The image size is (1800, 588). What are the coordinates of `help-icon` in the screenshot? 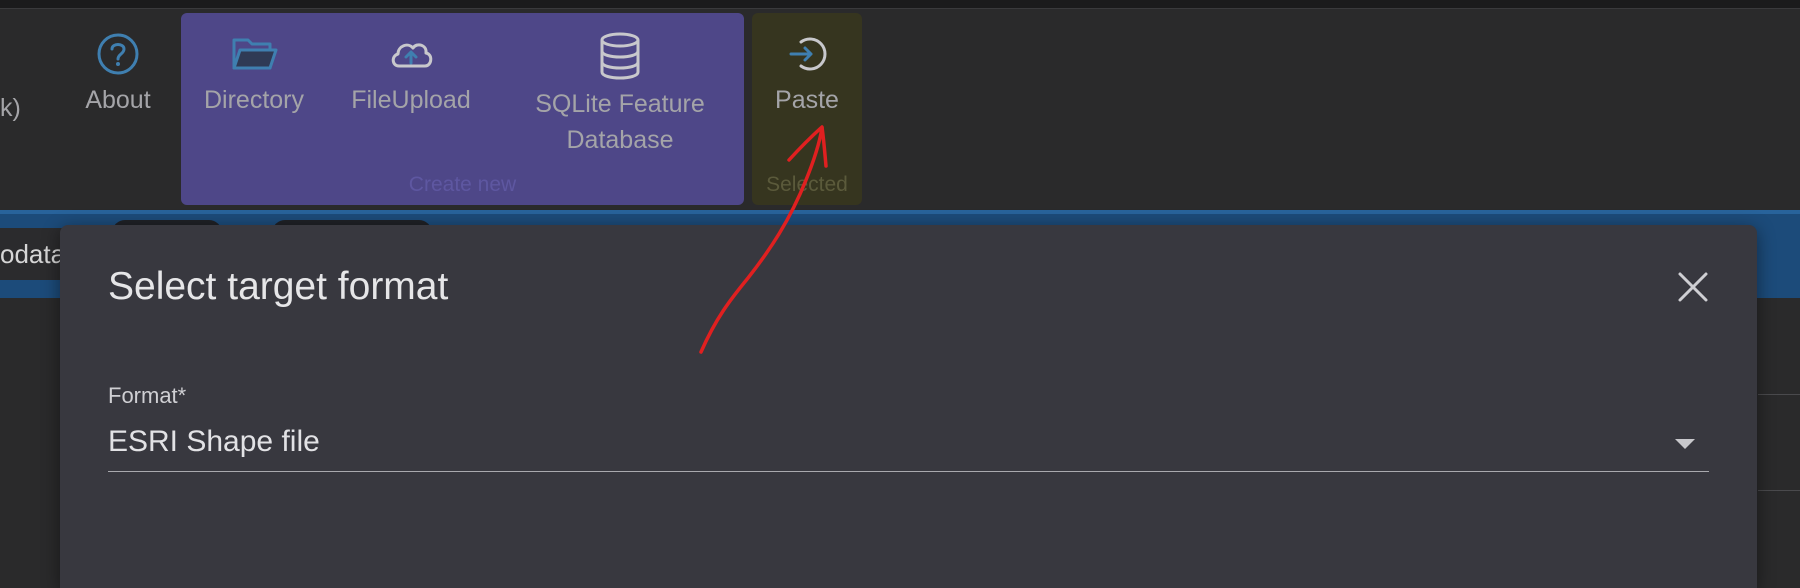 It's located at (118, 54).